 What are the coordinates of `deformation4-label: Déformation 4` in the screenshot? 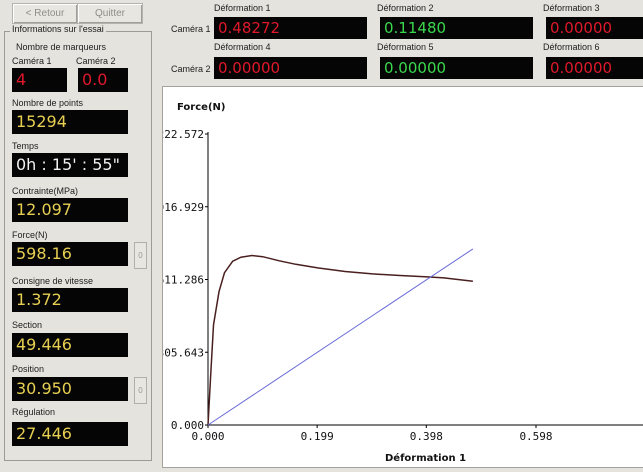 It's located at (242, 47).